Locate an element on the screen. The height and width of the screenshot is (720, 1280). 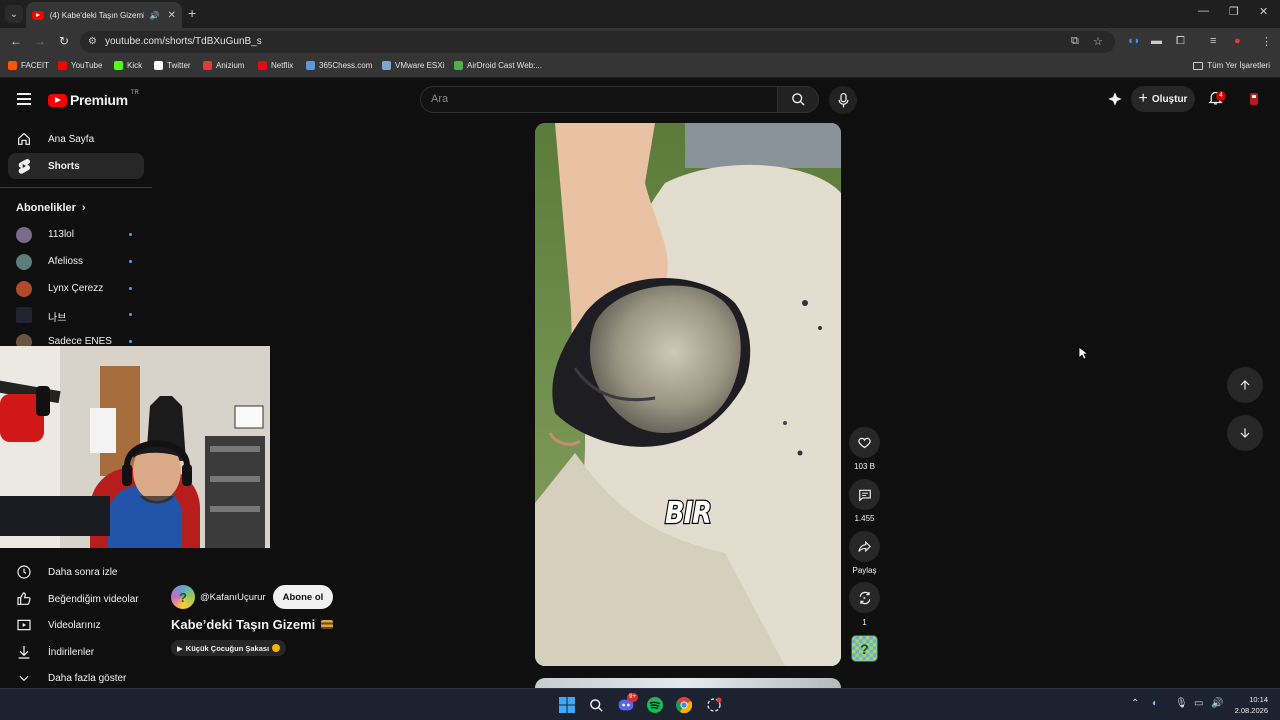
play-triangle-icon: ▶ is located at coordinates (180, 648).